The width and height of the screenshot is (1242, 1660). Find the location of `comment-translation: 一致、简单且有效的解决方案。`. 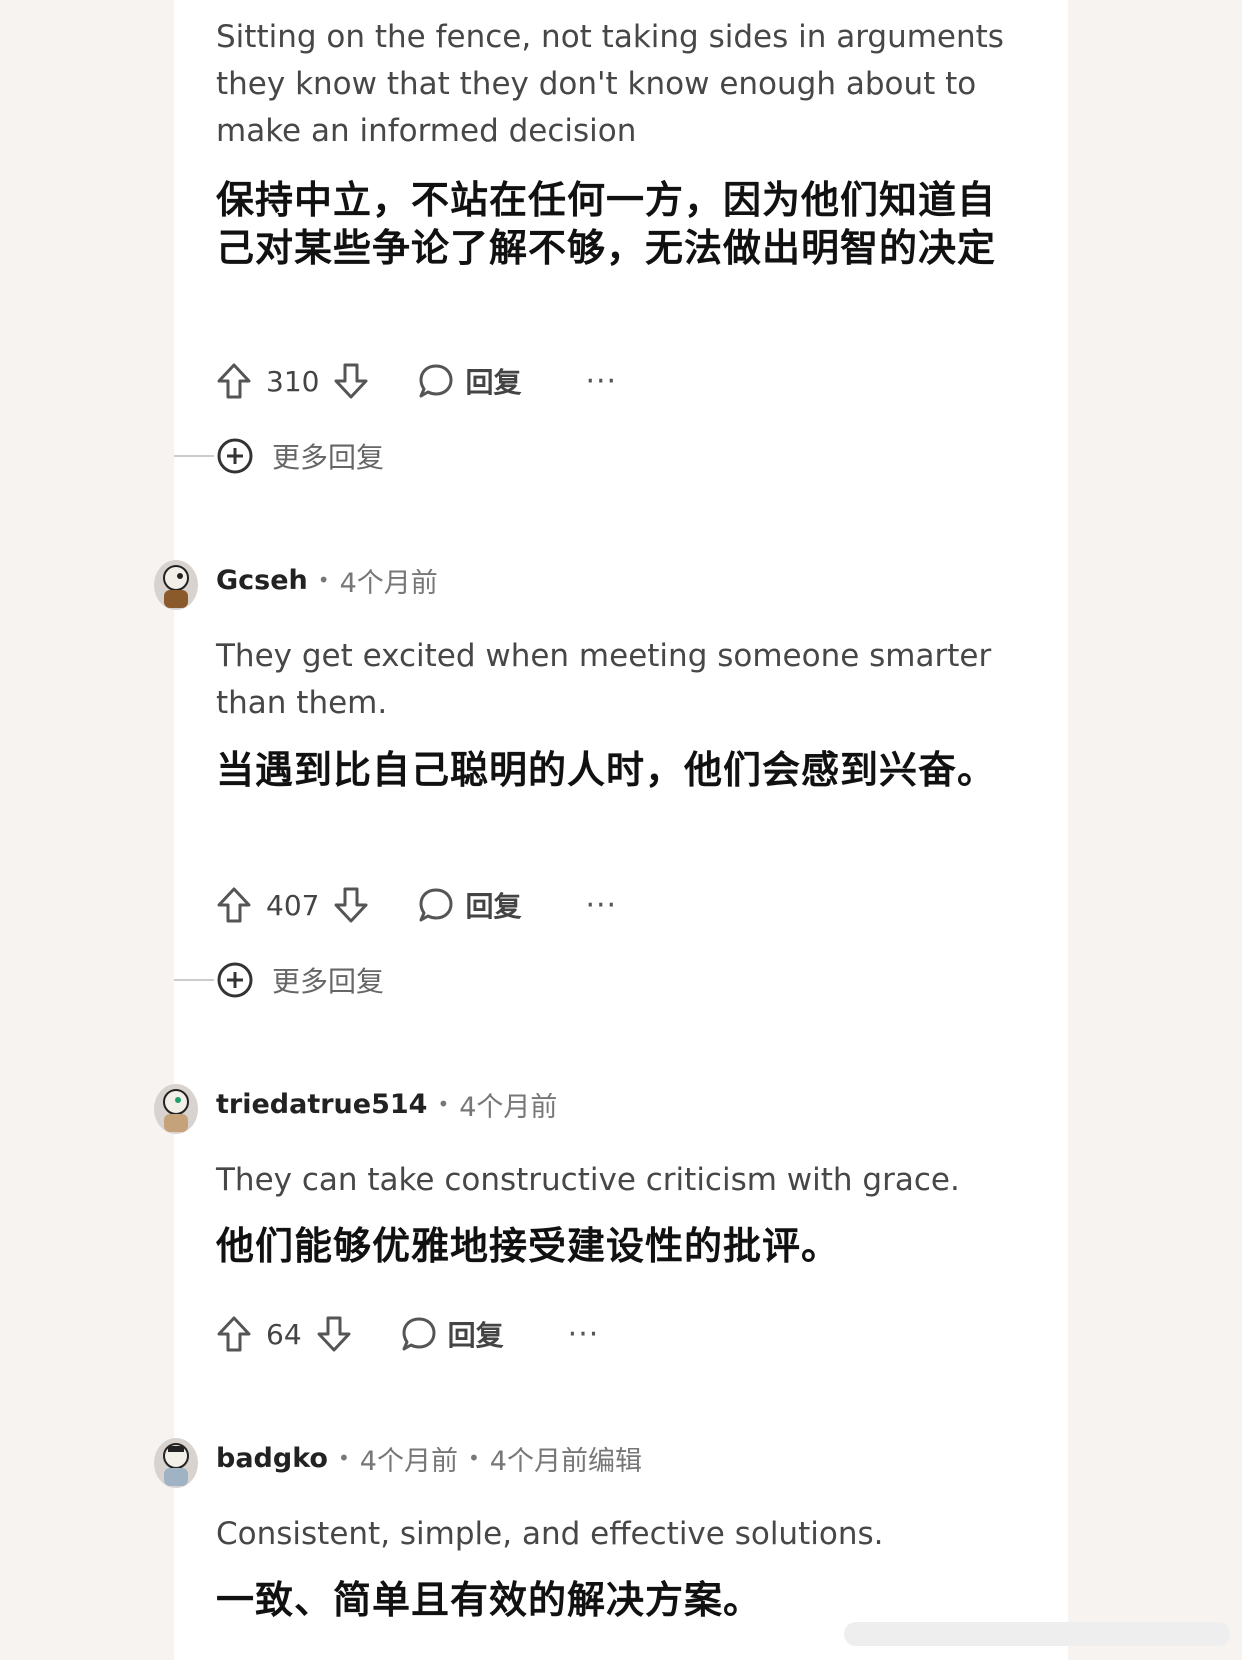

comment-translation: 一致、简单且有效的解决方案。 is located at coordinates (616, 1600).